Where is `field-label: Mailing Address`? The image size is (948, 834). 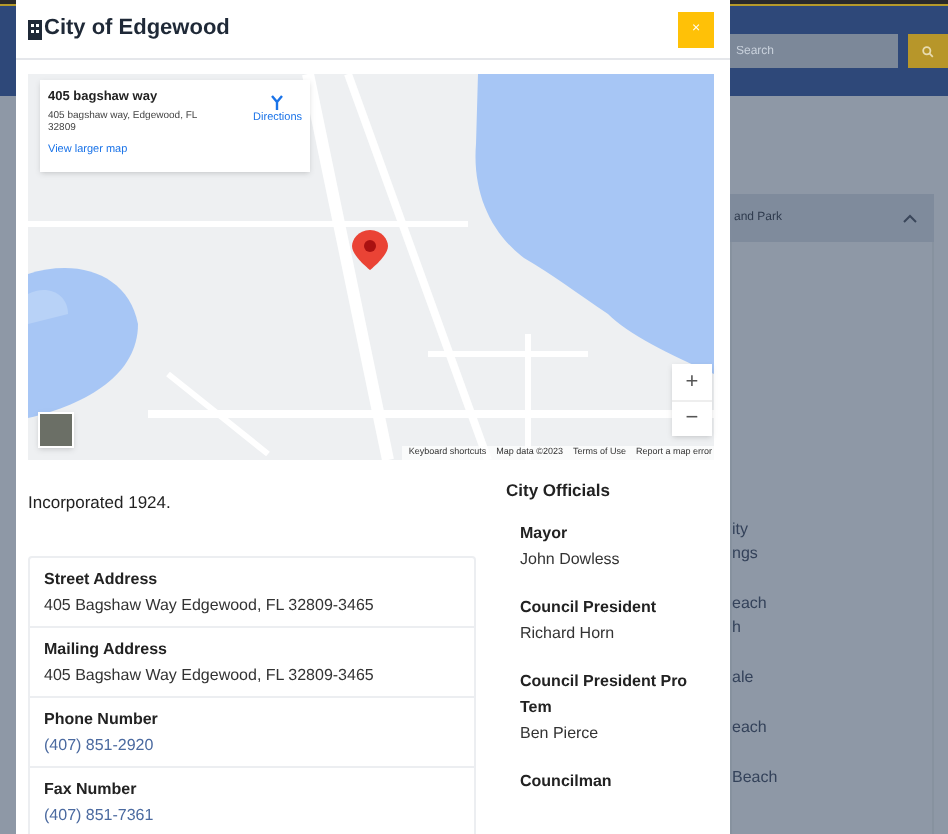
field-label: Mailing Address is located at coordinates (106, 648).